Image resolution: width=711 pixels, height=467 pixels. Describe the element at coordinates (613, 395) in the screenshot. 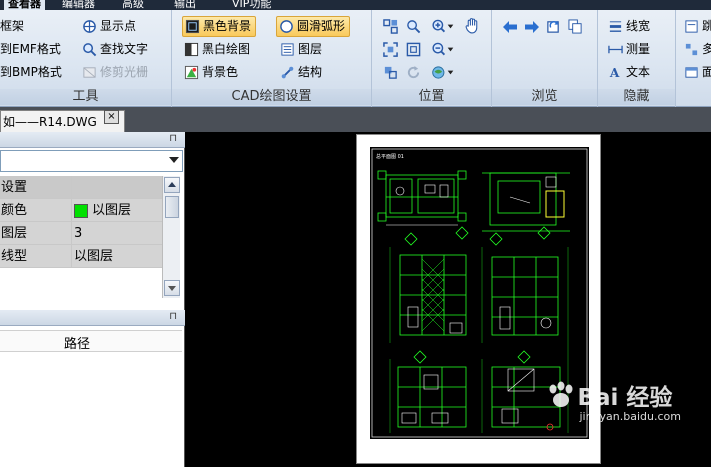

I see `watermark-logo: Bai 经验` at that location.